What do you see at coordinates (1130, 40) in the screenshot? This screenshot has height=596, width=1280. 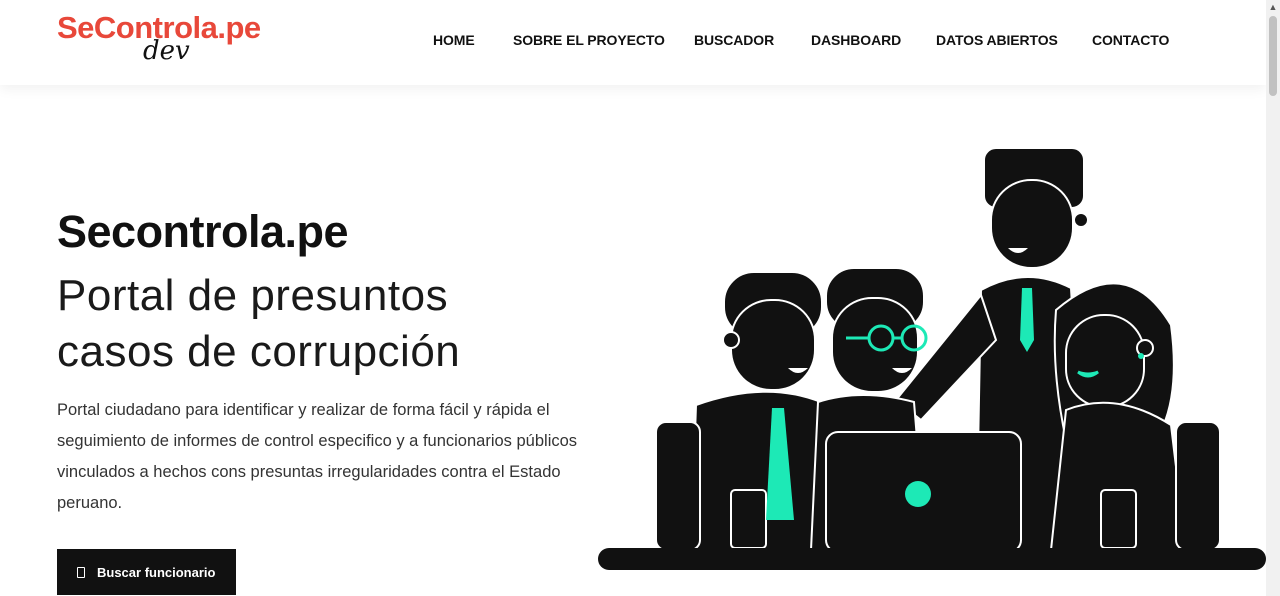 I see `nav-item-contacto: CONTACTO` at bounding box center [1130, 40].